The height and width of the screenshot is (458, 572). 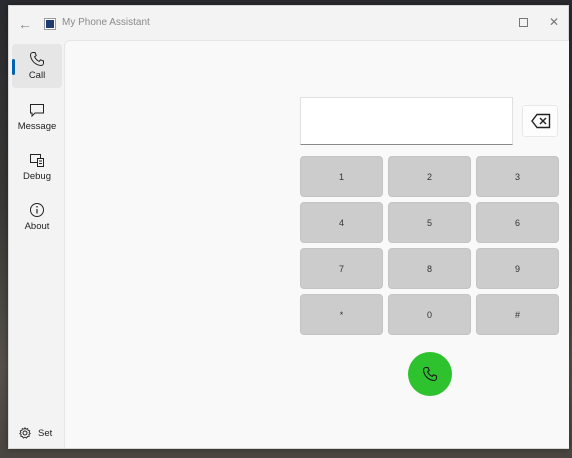 What do you see at coordinates (406, 121) in the screenshot?
I see `phone-number-input` at bounding box center [406, 121].